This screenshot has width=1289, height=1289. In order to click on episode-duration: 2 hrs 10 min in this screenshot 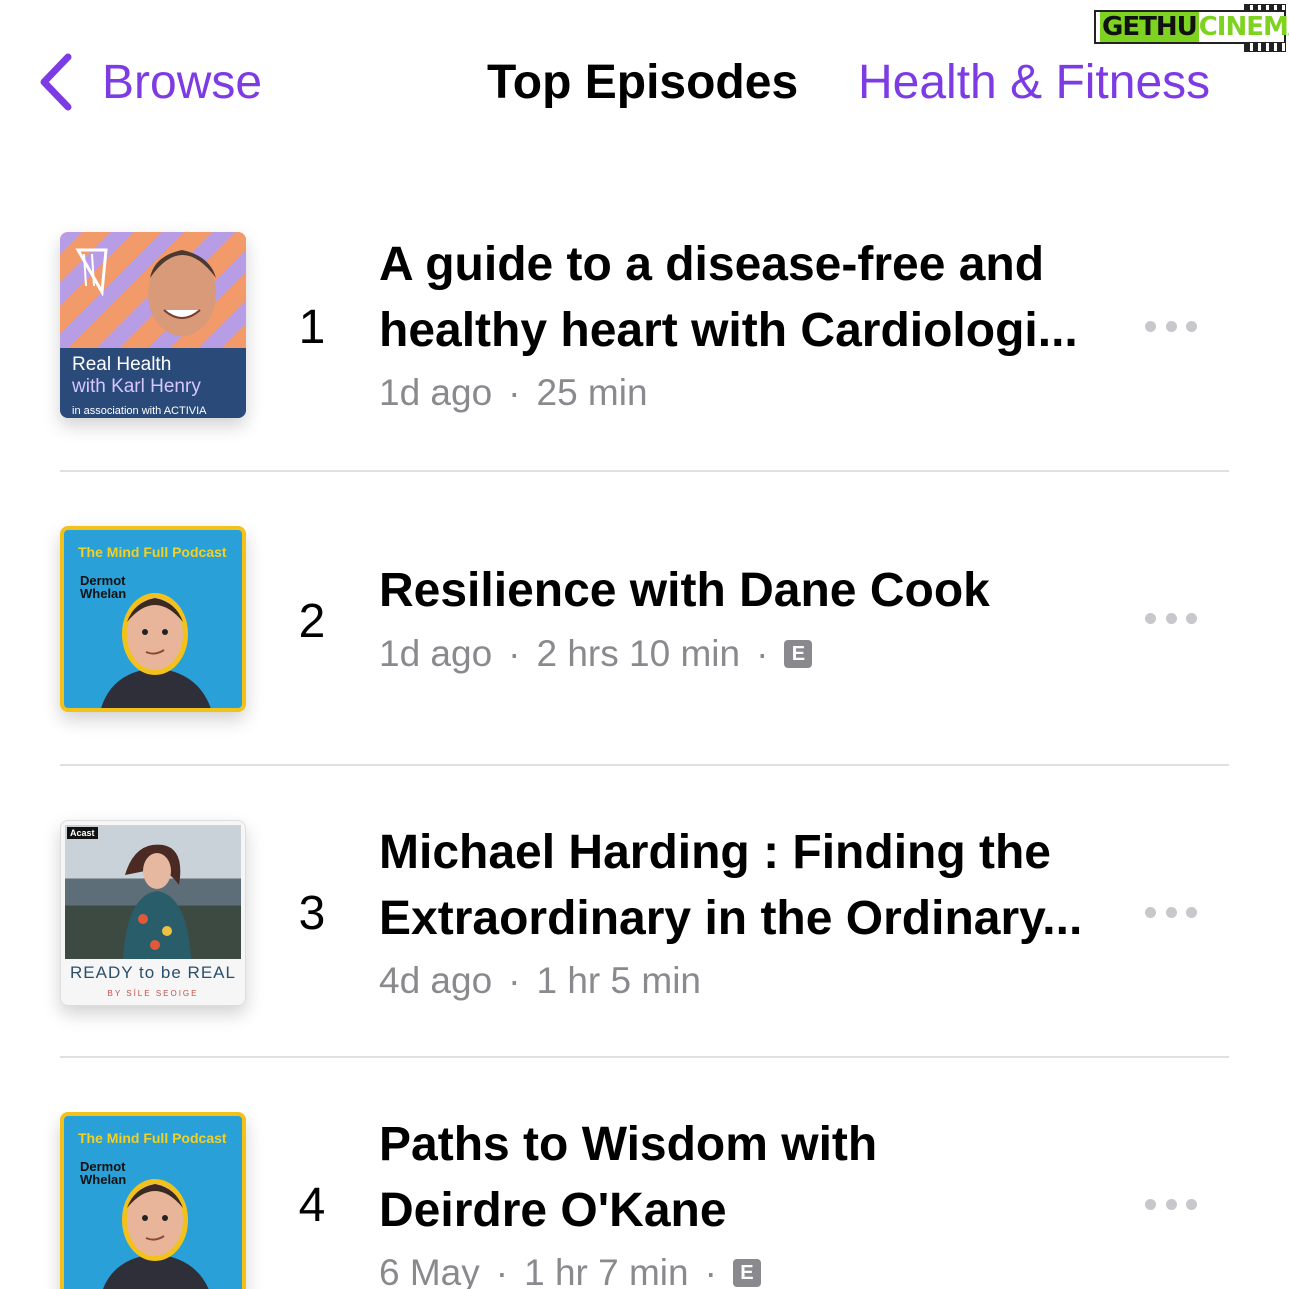, I will do `click(638, 653)`.